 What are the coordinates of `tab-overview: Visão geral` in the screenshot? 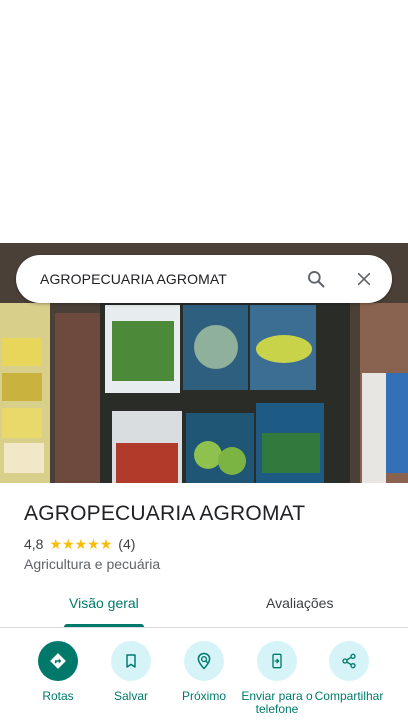 It's located at (104, 603).